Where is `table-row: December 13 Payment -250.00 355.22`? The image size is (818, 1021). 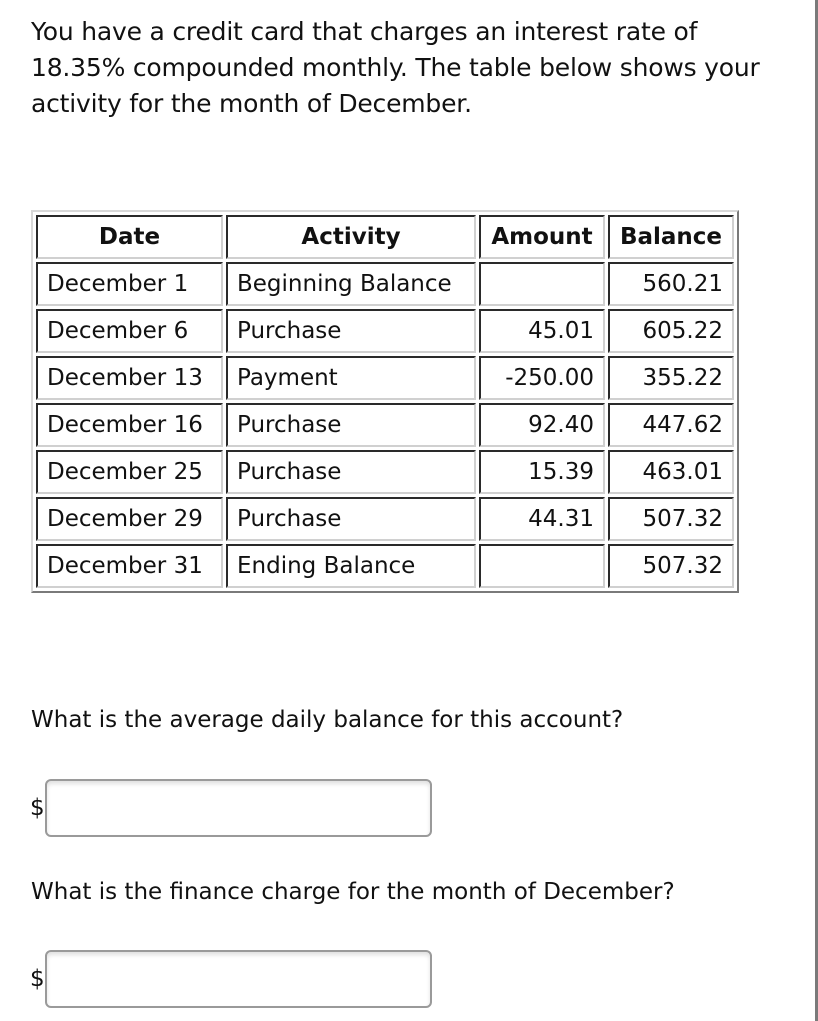
table-row: December 13 Payment -250.00 355.22 is located at coordinates (385, 378).